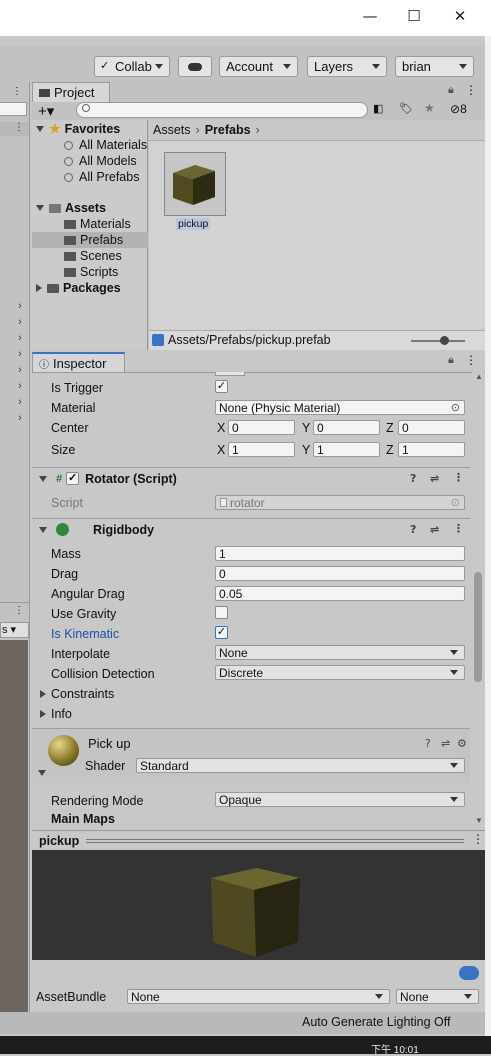 The image size is (491, 1056). What do you see at coordinates (479, 376) in the screenshot?
I see `scroll-up-icon: ▲` at bounding box center [479, 376].